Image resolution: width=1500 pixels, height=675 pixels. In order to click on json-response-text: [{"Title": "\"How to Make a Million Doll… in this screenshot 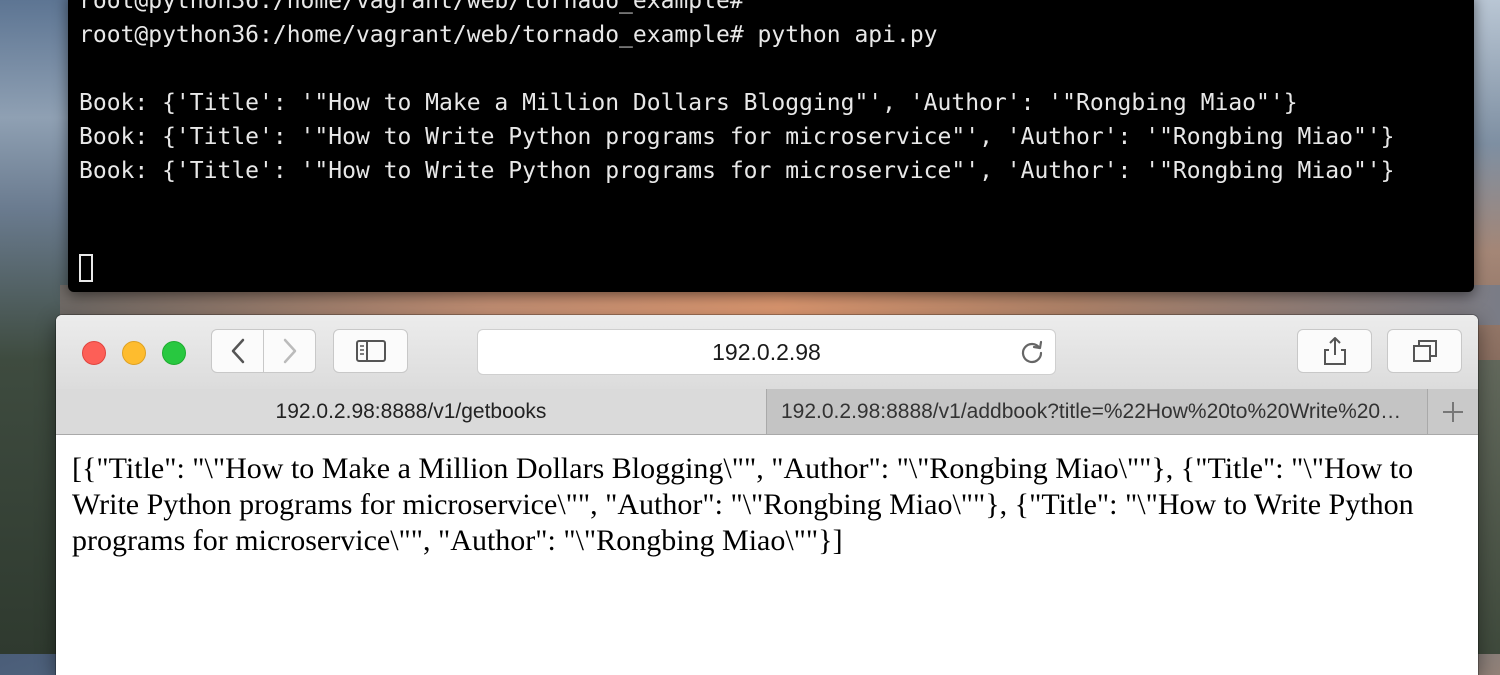, I will do `click(743, 504)`.